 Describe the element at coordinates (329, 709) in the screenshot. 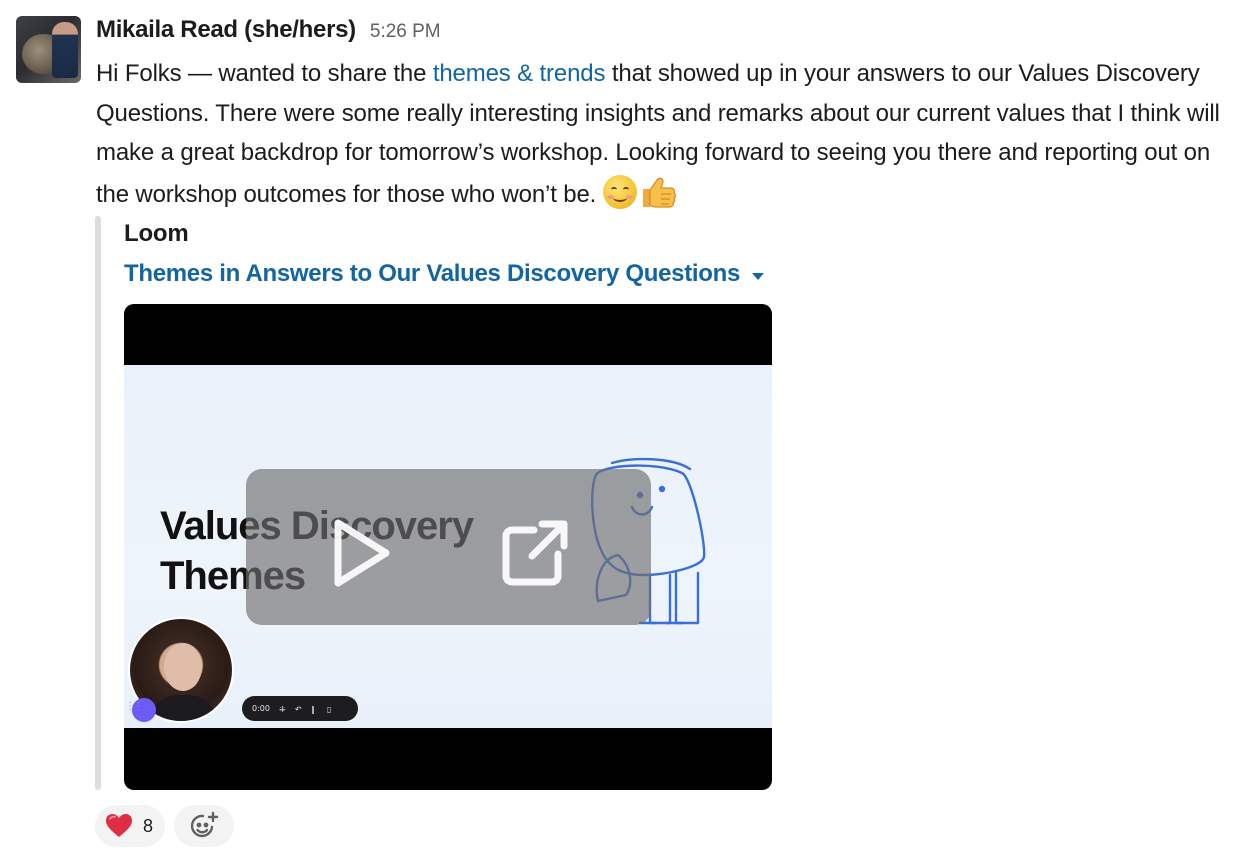

I see `trash-icon: ▯` at that location.